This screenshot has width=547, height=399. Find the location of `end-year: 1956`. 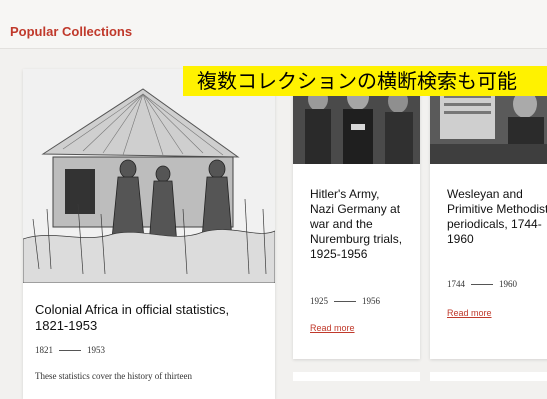

end-year: 1956 is located at coordinates (371, 301).